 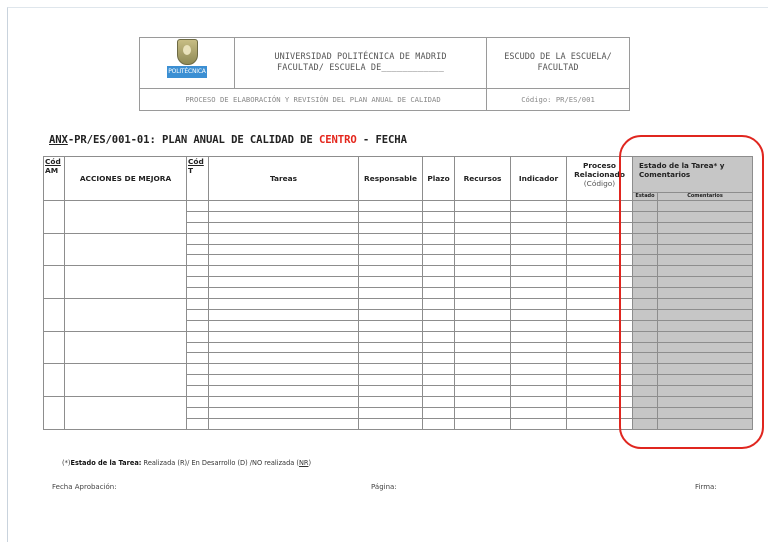 What do you see at coordinates (438, 178) in the screenshot?
I see `col-header-plazo: Plazo` at bounding box center [438, 178].